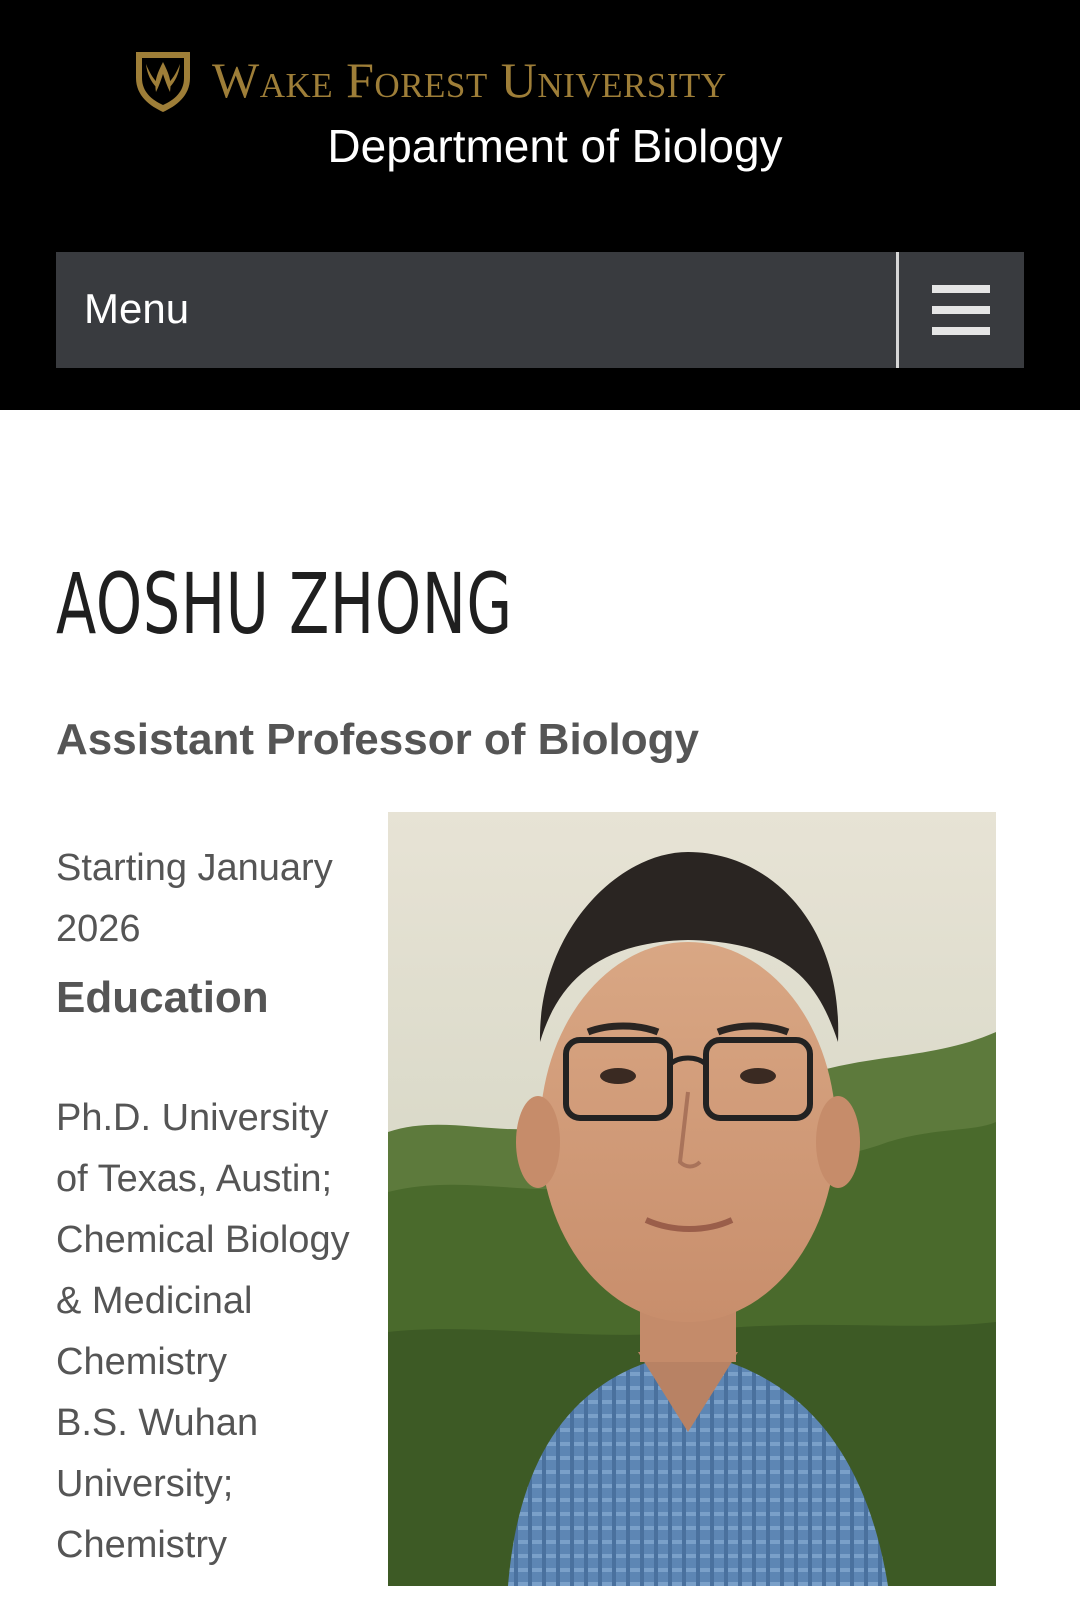 Image resolution: width=1080 pixels, height=1614 pixels. What do you see at coordinates (378, 739) in the screenshot?
I see `person-title: Assistant Professor of Biology` at bounding box center [378, 739].